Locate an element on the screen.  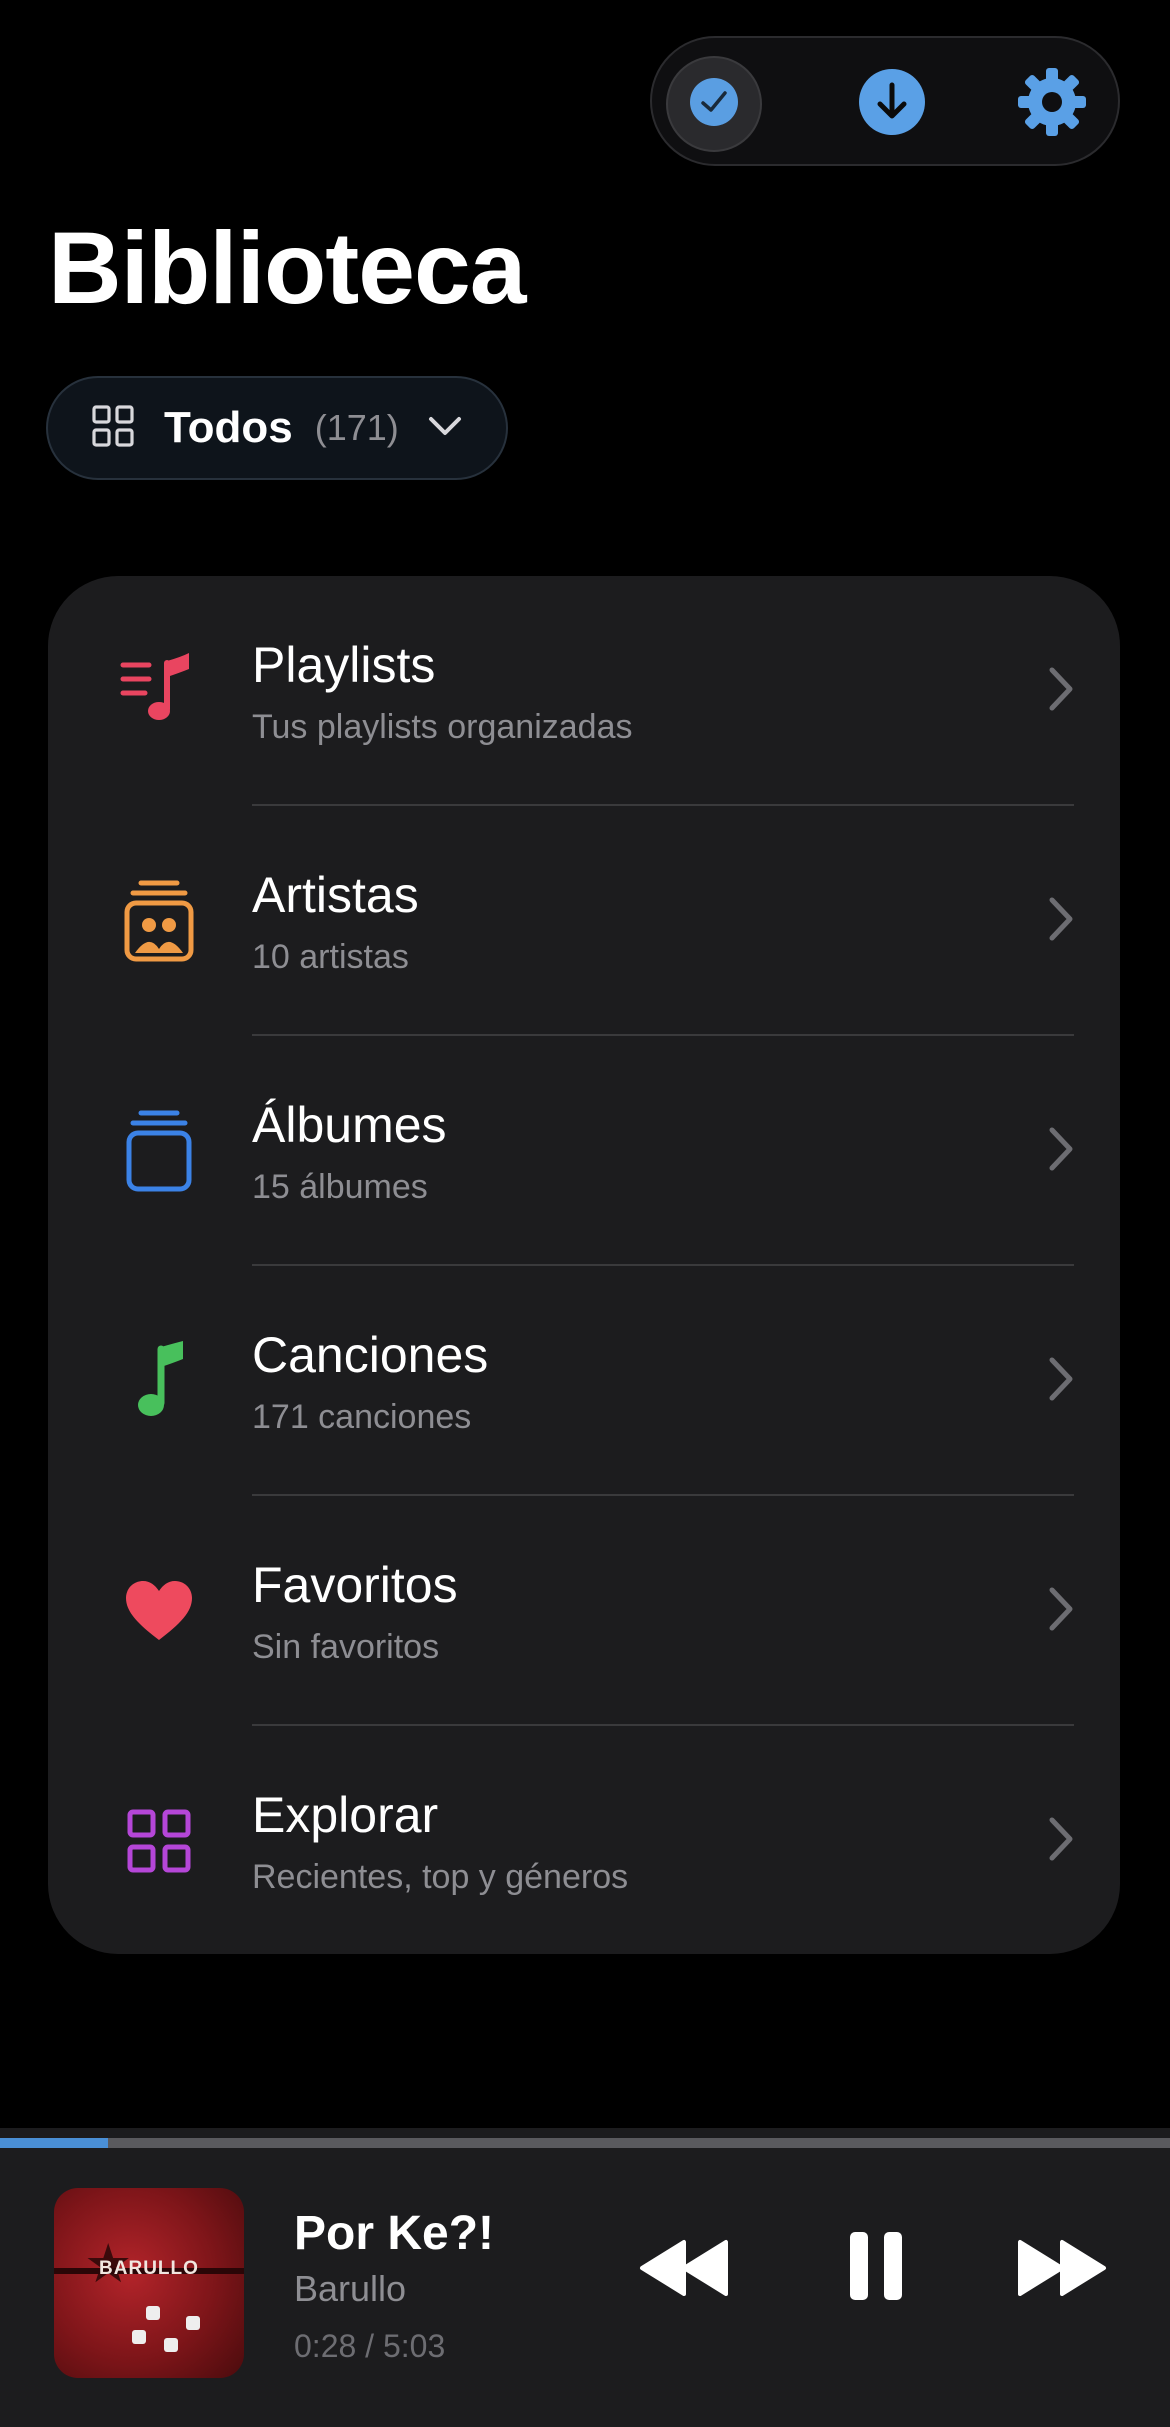
item-title: Canciones is located at coordinates (370, 1355).